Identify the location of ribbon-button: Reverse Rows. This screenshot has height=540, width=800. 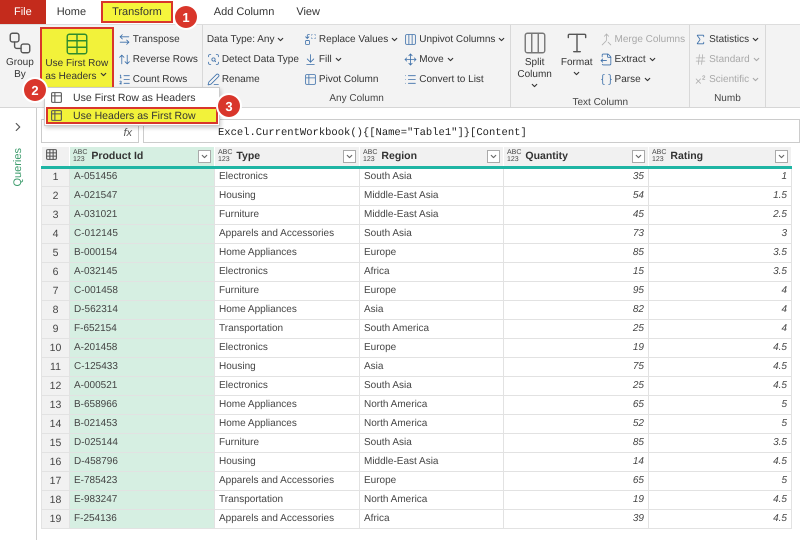
(157, 59).